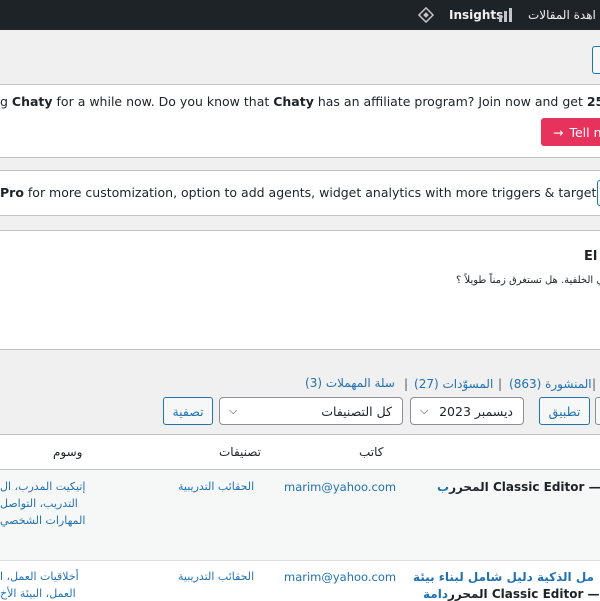  What do you see at coordinates (597, 411) in the screenshot?
I see `bulk-actions-select` at bounding box center [597, 411].